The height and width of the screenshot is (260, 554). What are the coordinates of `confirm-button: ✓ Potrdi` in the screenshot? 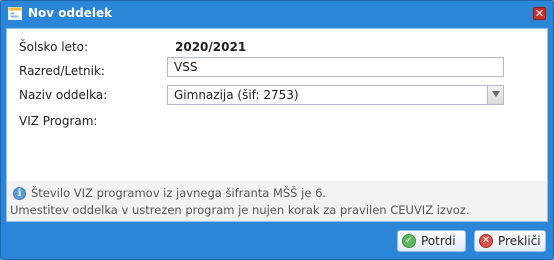 It's located at (431, 241).